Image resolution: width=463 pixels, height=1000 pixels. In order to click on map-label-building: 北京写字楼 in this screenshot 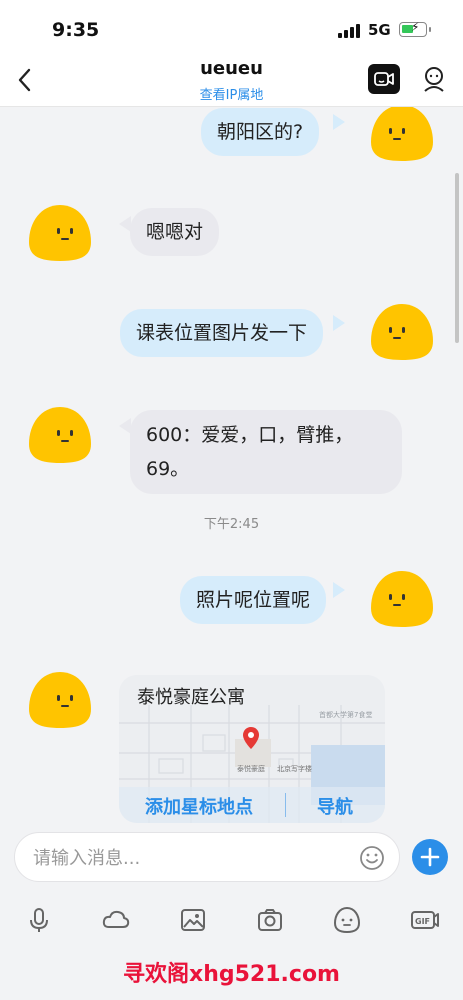, I will do `click(294, 768)`.